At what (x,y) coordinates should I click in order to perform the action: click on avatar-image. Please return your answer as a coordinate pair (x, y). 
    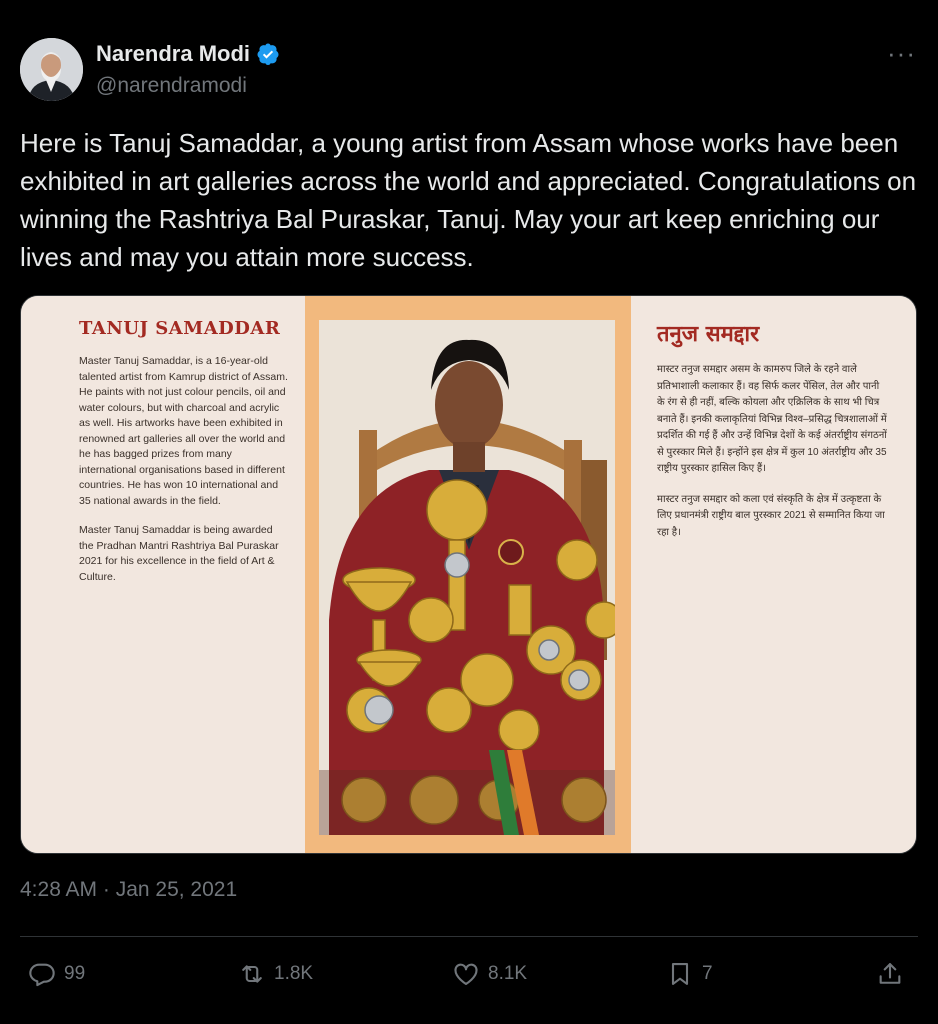
    Looking at the image, I should click on (51, 69).